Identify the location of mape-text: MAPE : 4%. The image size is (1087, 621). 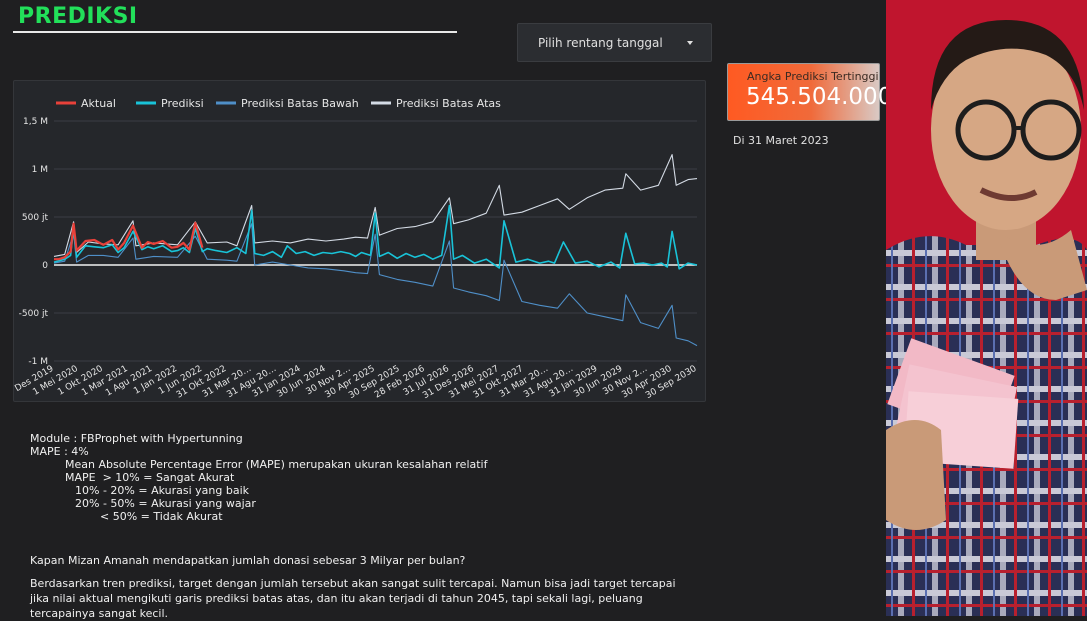
(59, 451).